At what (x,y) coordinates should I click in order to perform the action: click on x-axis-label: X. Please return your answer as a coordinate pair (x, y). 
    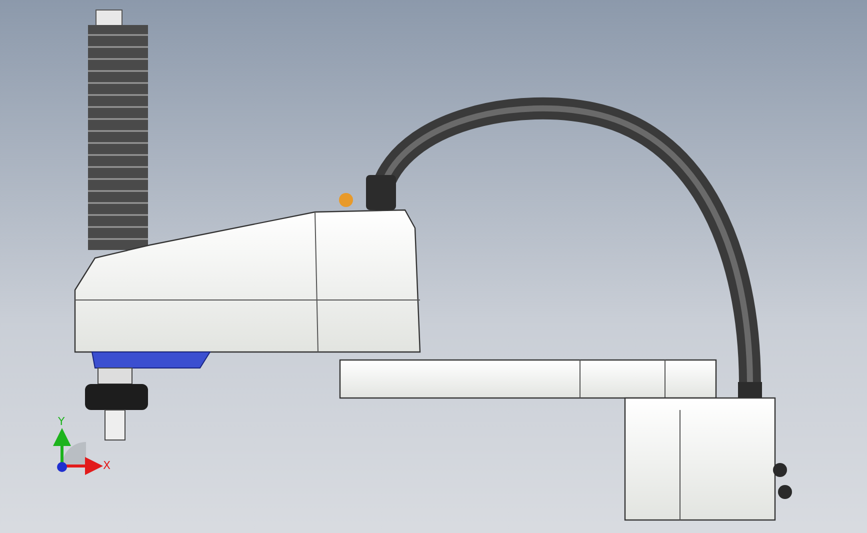
    Looking at the image, I should click on (107, 465).